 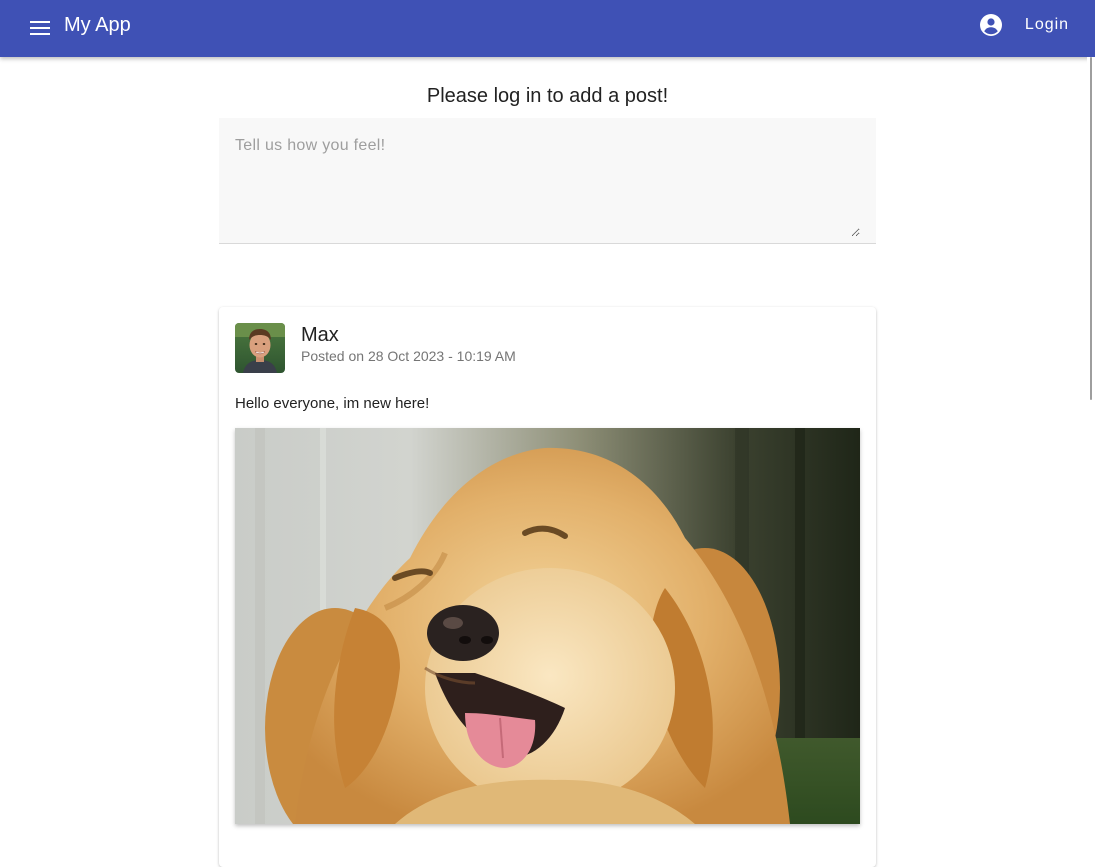 What do you see at coordinates (1091, 451) in the screenshot?
I see `page-scrollbar` at bounding box center [1091, 451].